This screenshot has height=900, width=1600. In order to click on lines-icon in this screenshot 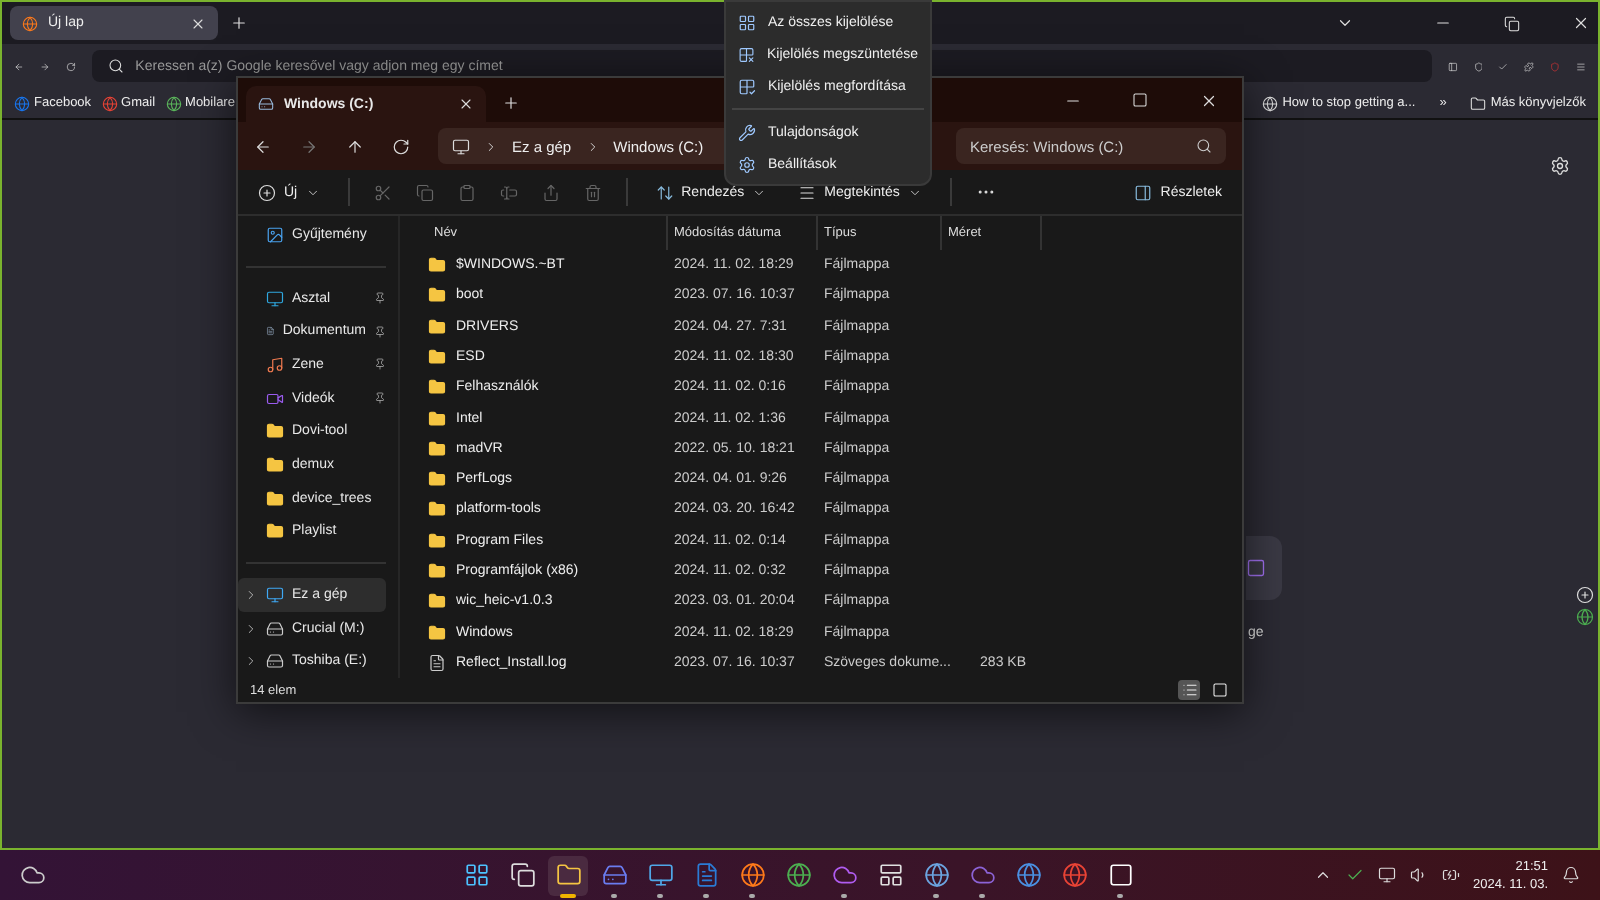, I will do `click(807, 192)`.